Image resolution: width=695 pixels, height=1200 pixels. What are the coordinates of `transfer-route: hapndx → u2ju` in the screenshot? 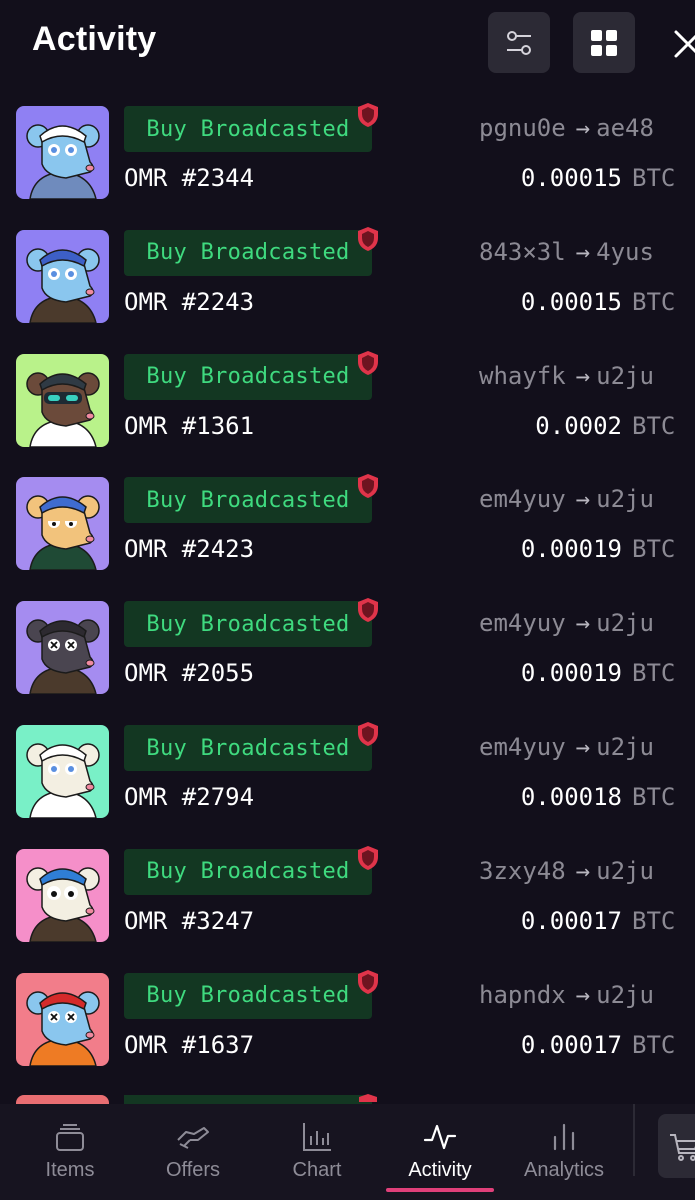 It's located at (566, 995).